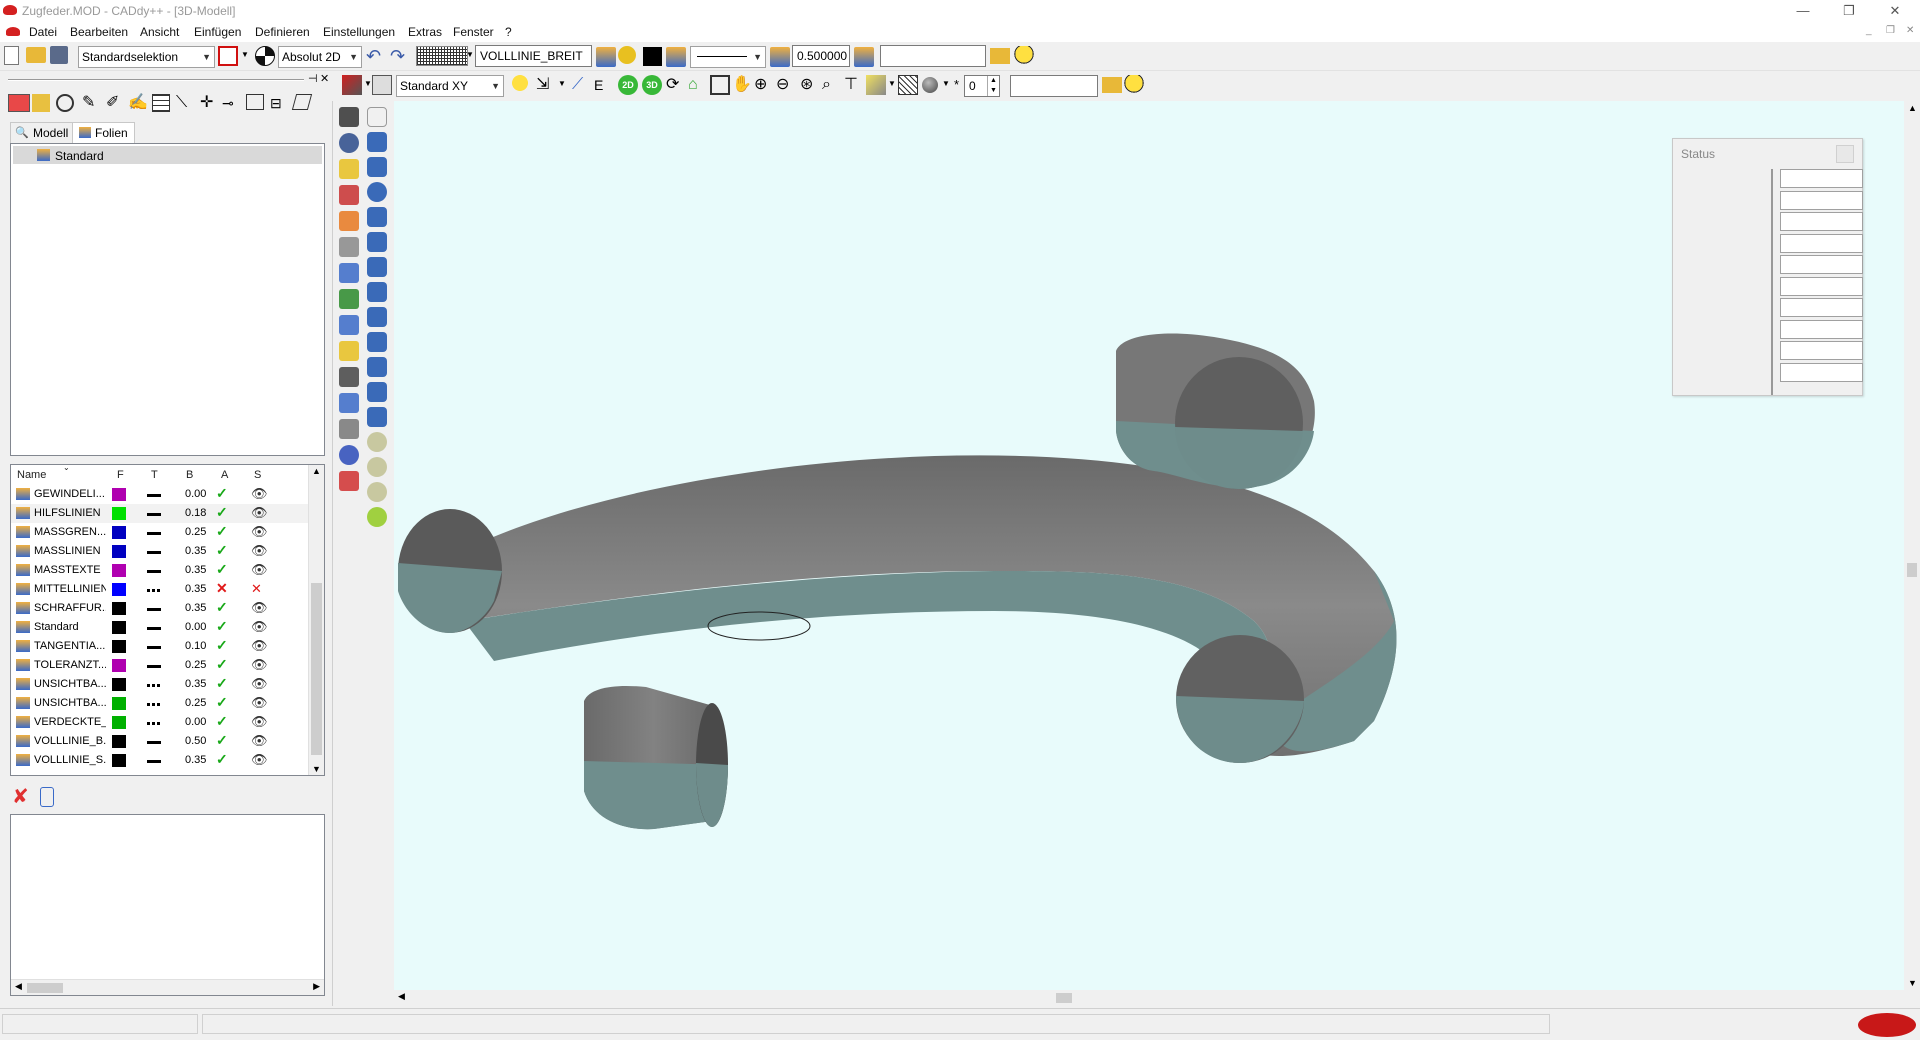  Describe the element at coordinates (562, 83) in the screenshot. I see `snap-dropdown-icon: ▼` at that location.